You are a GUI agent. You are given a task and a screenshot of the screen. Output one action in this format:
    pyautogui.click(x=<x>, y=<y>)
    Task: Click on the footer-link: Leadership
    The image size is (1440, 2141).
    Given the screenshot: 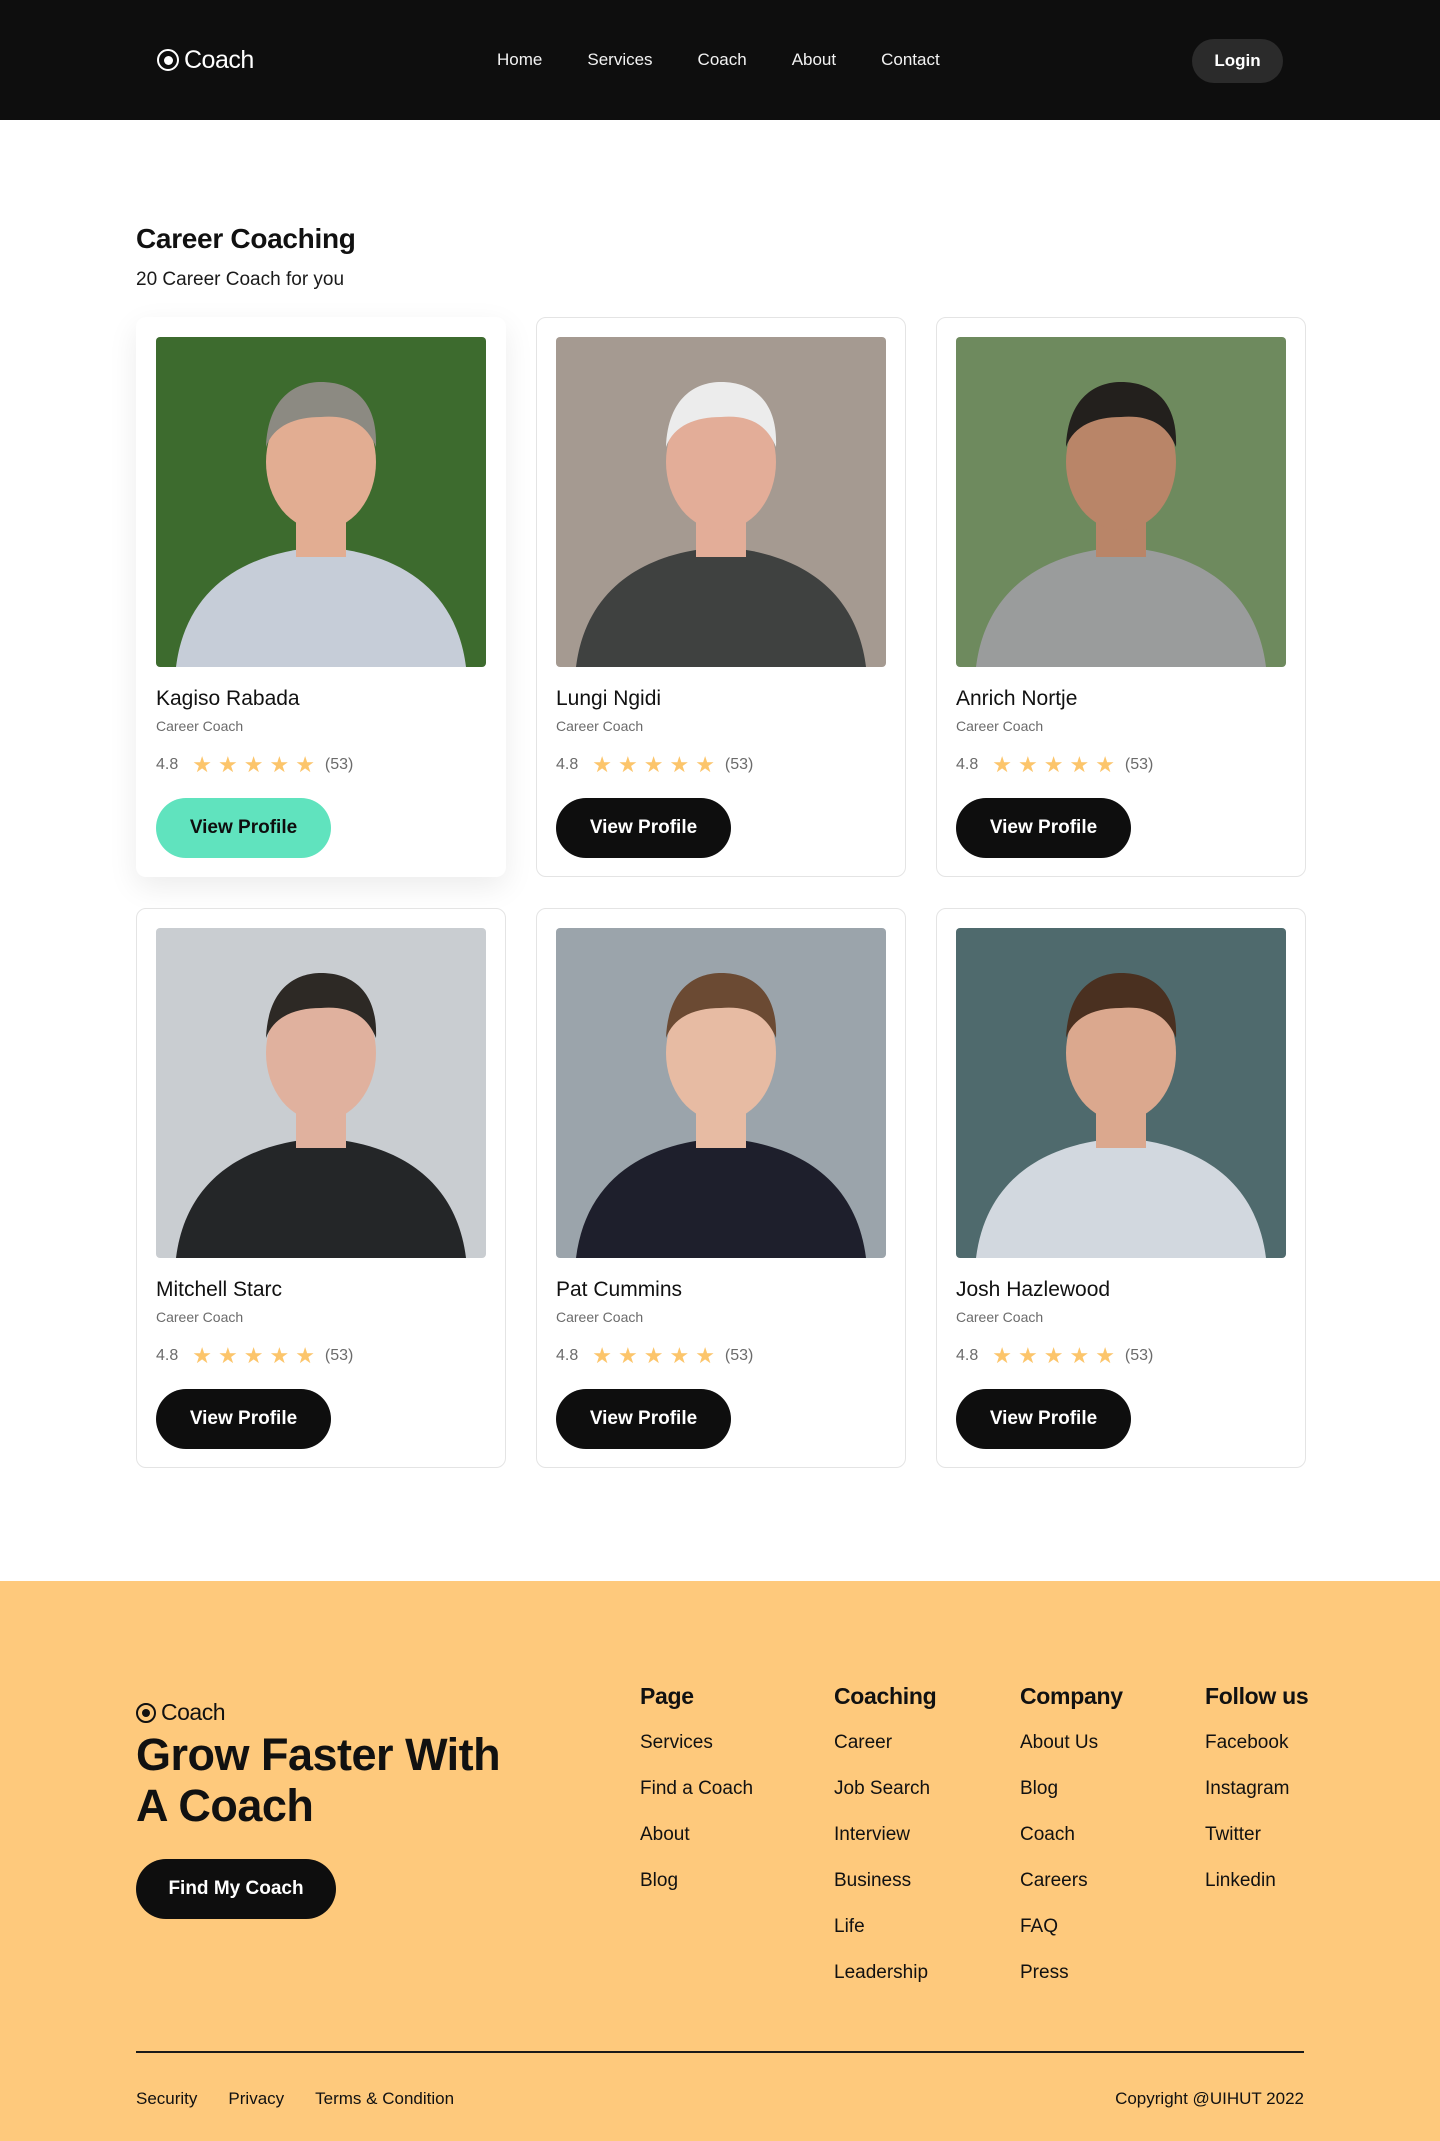 What is the action you would take?
    pyautogui.click(x=885, y=1984)
    